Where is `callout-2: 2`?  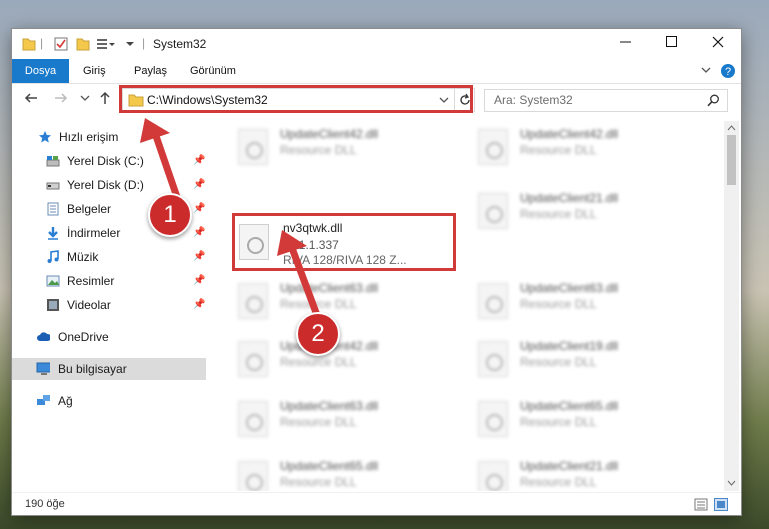 callout-2: 2 is located at coordinates (318, 334).